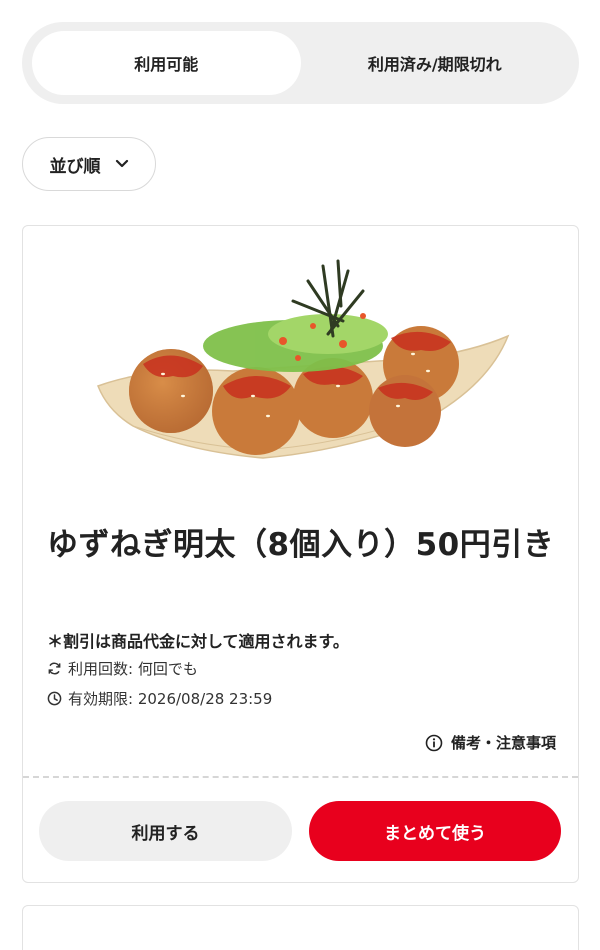 This screenshot has width=600, height=950. What do you see at coordinates (170, 699) in the screenshot?
I see `expiry-date-text: 有効期限: 2026/08/28 23:59` at bounding box center [170, 699].